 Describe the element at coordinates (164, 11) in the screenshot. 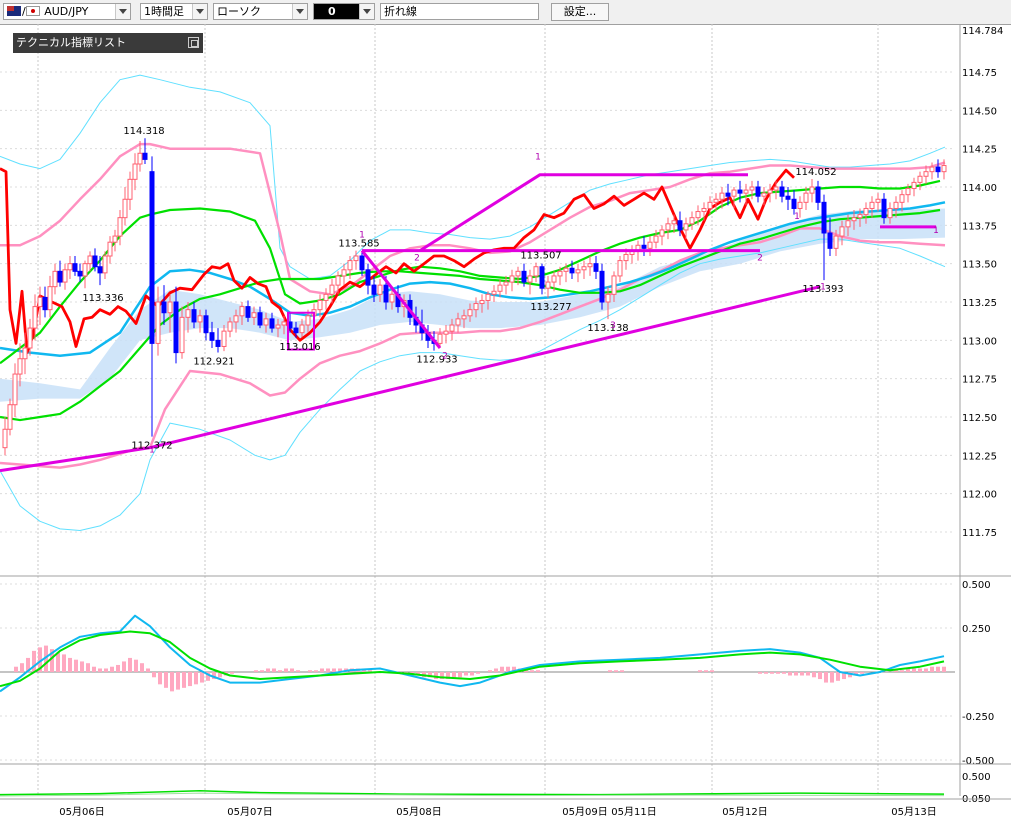

I see `timeframe-value: 1時間足` at that location.